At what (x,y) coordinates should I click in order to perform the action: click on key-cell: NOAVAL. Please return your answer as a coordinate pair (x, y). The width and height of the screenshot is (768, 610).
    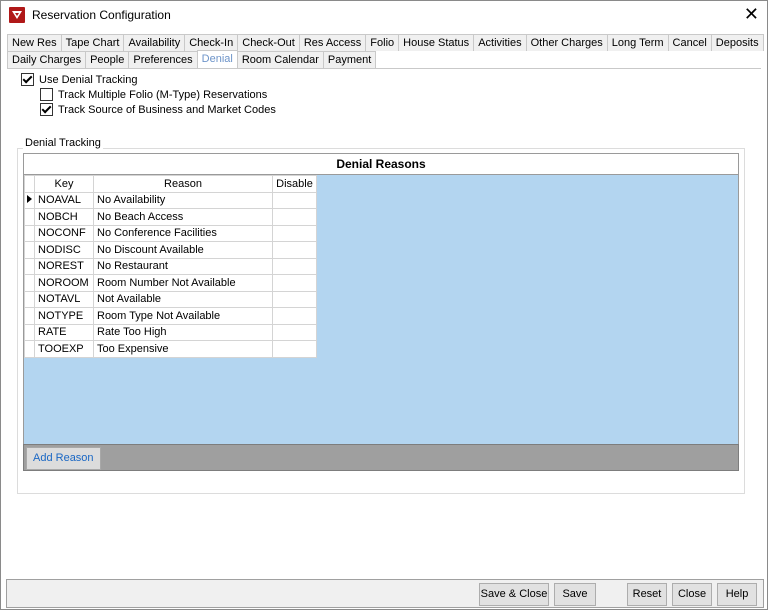
    Looking at the image, I should click on (64, 200).